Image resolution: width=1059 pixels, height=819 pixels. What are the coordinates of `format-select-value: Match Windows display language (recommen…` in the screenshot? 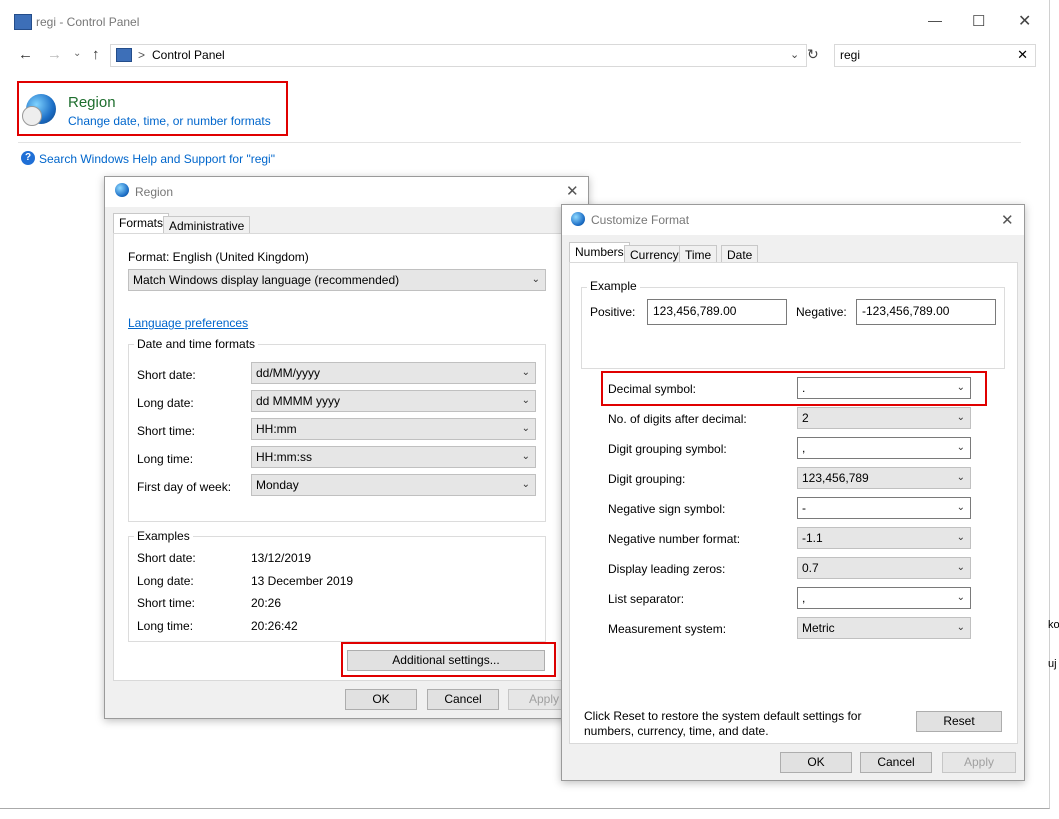 It's located at (266, 280).